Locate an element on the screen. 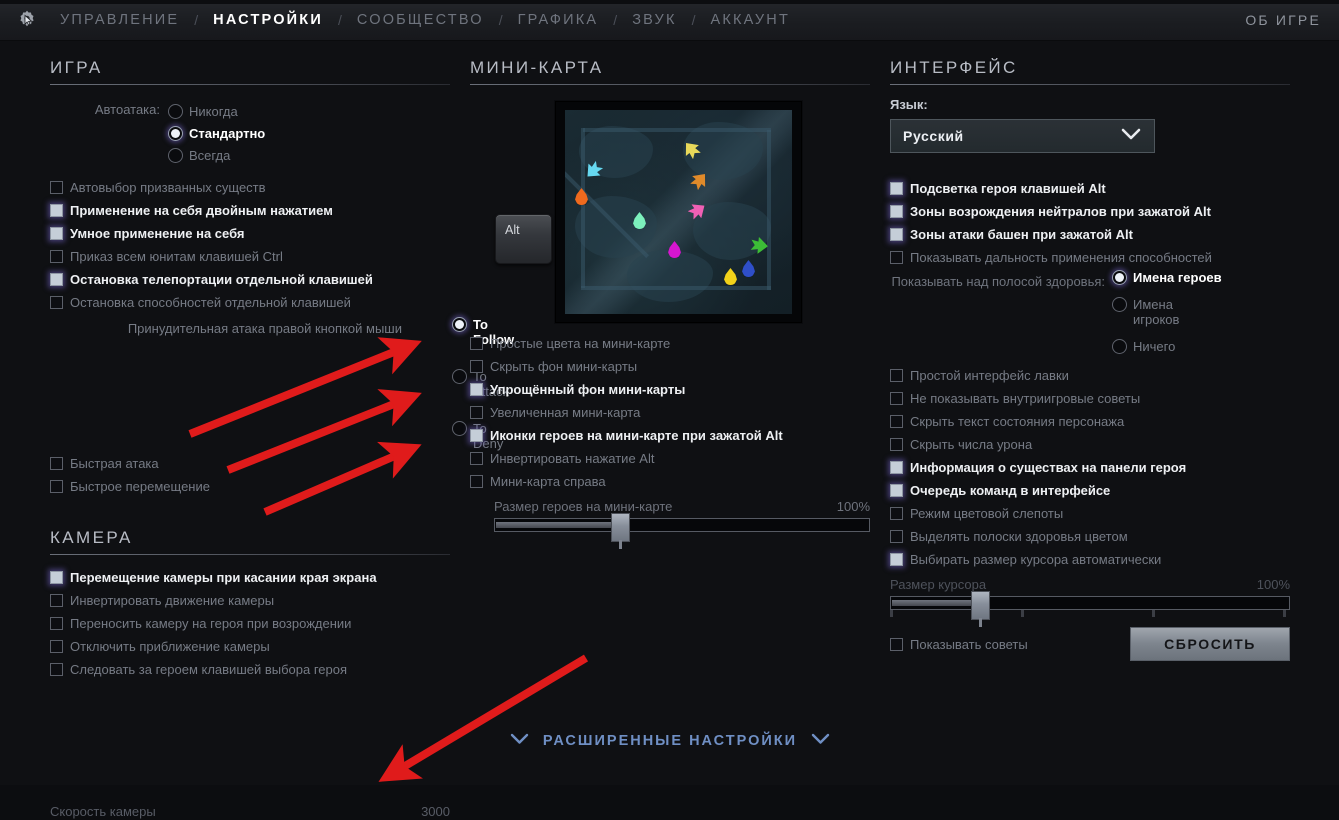 This screenshot has height=820, width=1339. checkbox-hide-ingame-tips: Не показывать внутриигровые советы is located at coordinates (1090, 398).